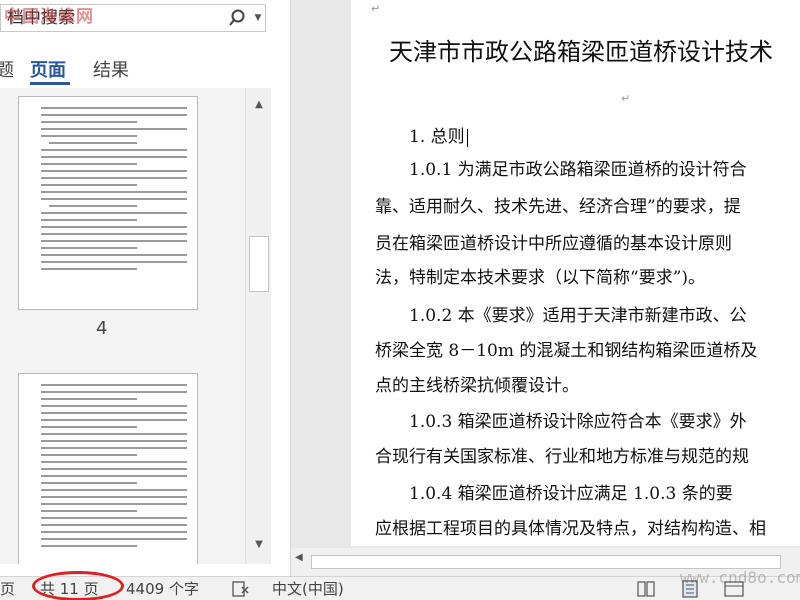 The image size is (800, 600). Describe the element at coordinates (241, 589) in the screenshot. I see `proofing-icon` at that location.